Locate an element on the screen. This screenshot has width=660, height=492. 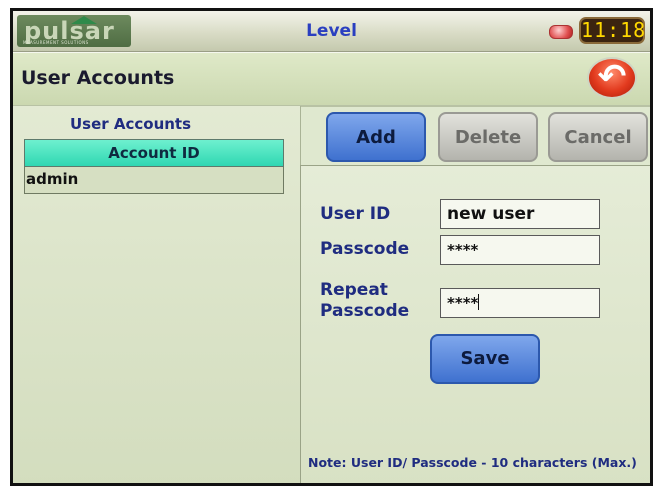
passcode-label: Passcode is located at coordinates (365, 249).